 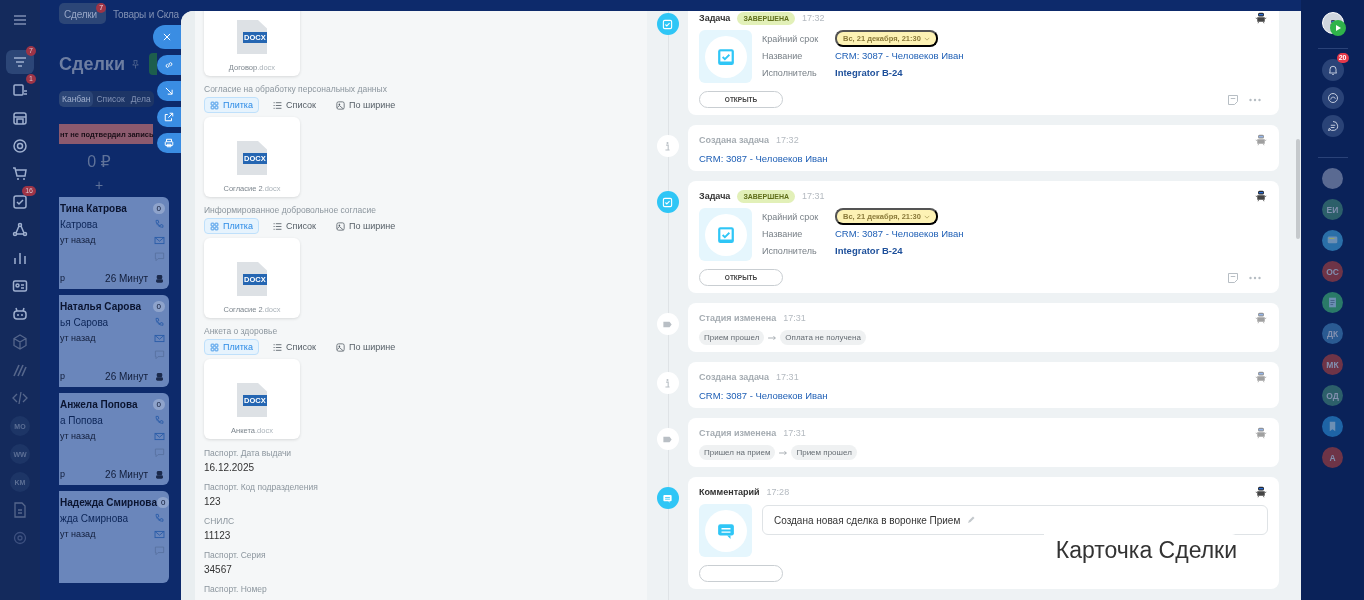 What do you see at coordinates (218, 535) in the screenshot?
I see `field-value: 11123` at bounding box center [218, 535].